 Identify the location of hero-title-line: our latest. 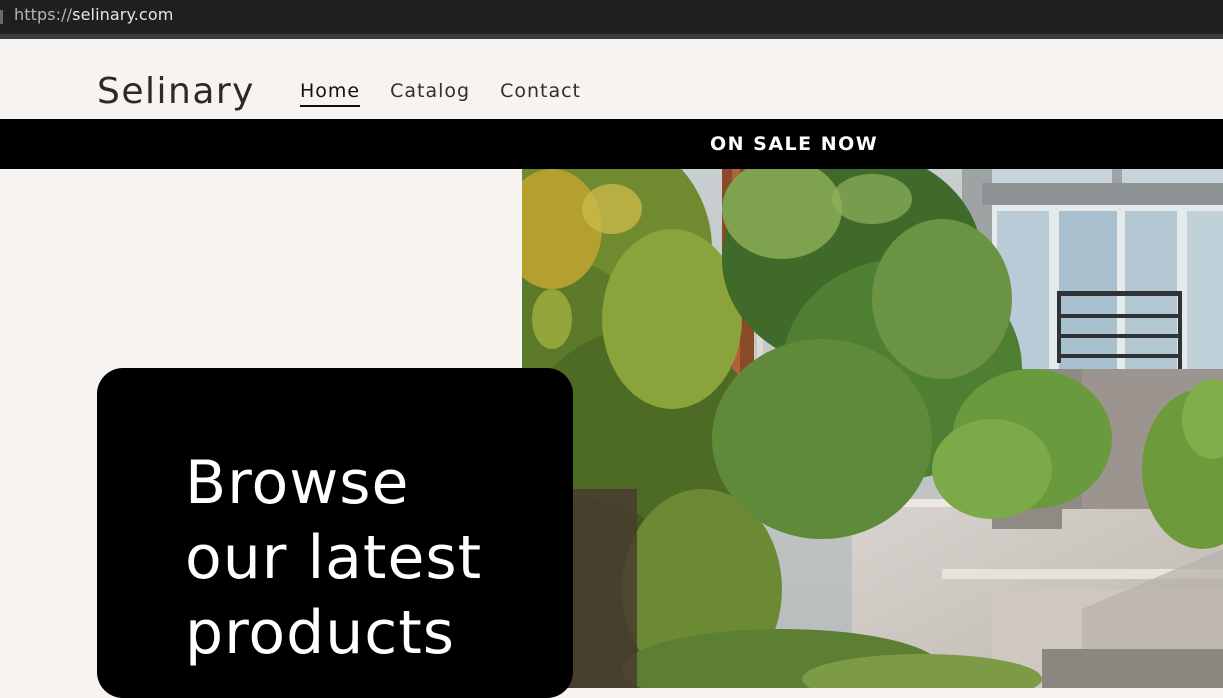
(334, 558).